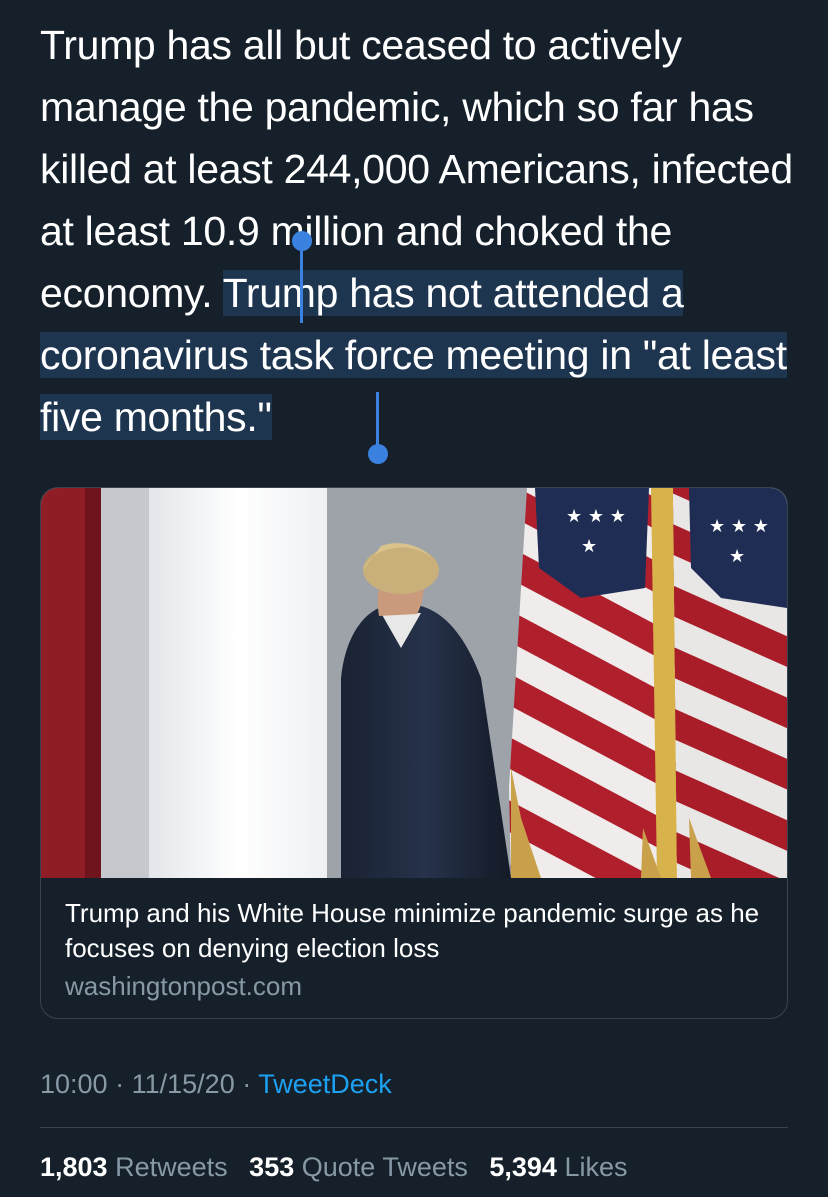  What do you see at coordinates (171, 1167) in the screenshot?
I see `retweets-label: Retweets` at bounding box center [171, 1167].